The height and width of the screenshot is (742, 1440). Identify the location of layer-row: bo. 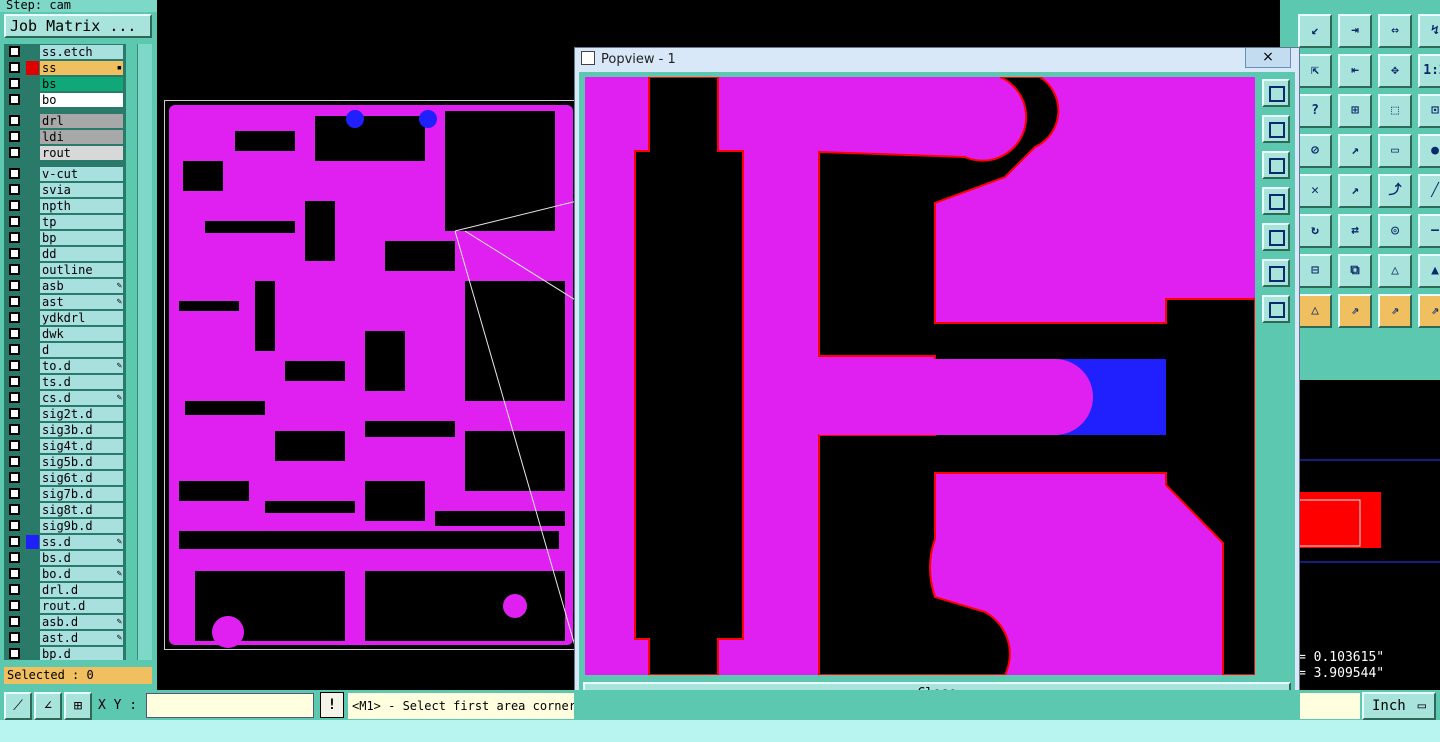
(65, 99).